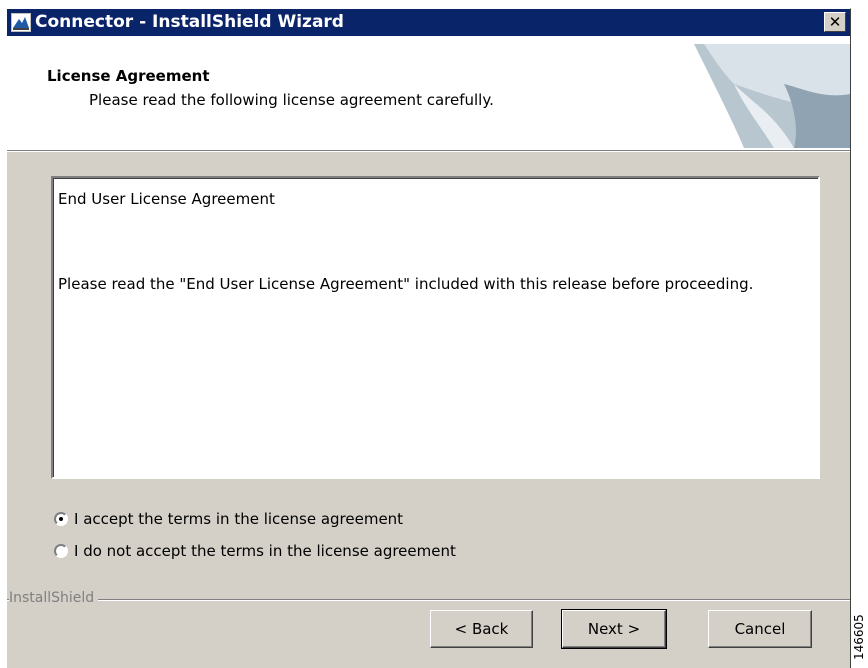  I want to click on next-button: Next >, so click(614, 629).